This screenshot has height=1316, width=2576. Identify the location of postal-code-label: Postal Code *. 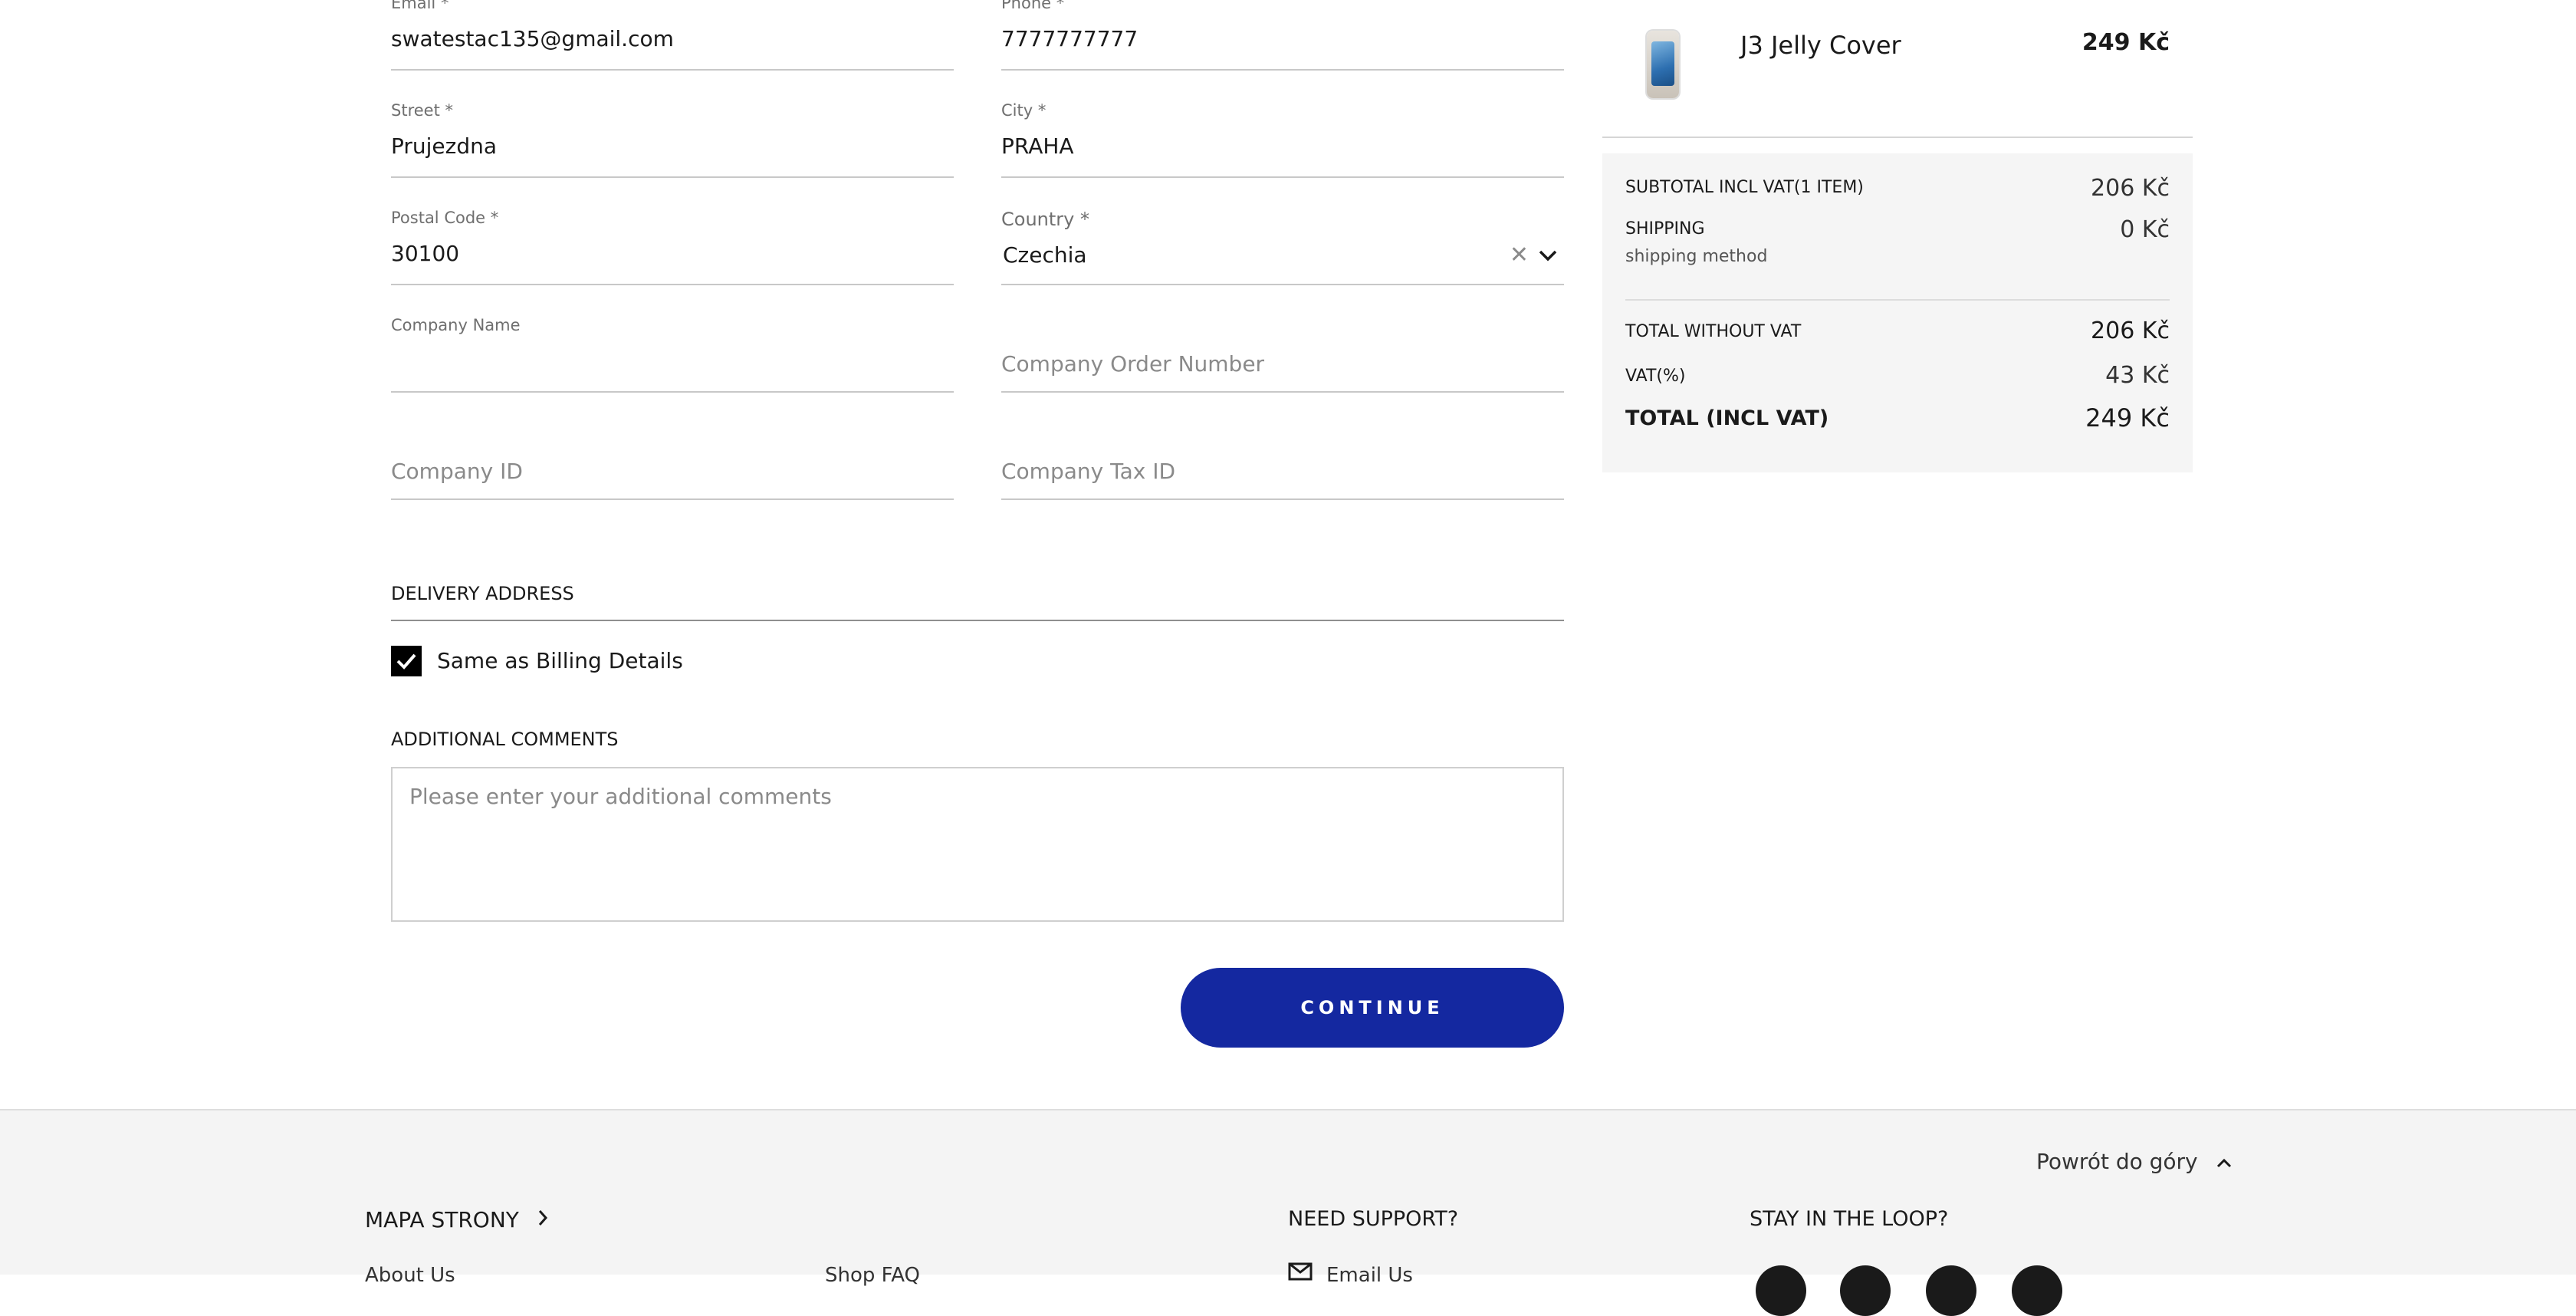
(445, 218).